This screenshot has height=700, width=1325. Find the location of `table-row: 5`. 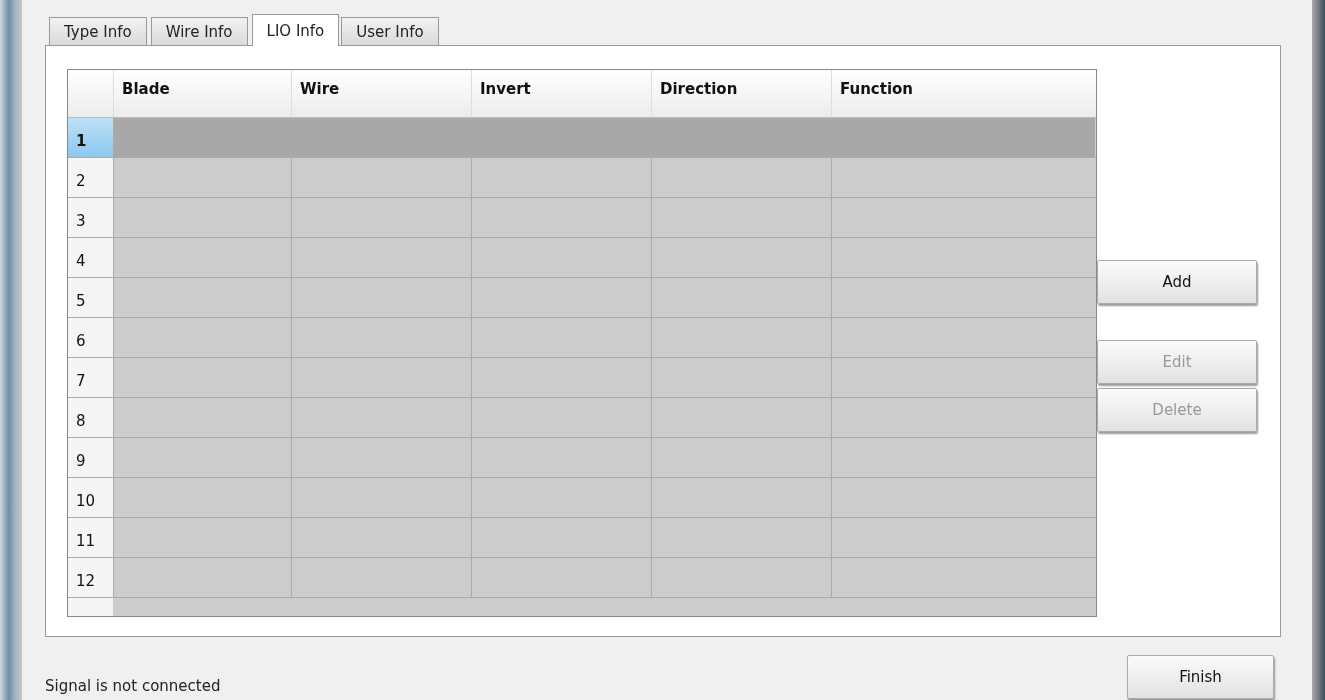

table-row: 5 is located at coordinates (582, 298).